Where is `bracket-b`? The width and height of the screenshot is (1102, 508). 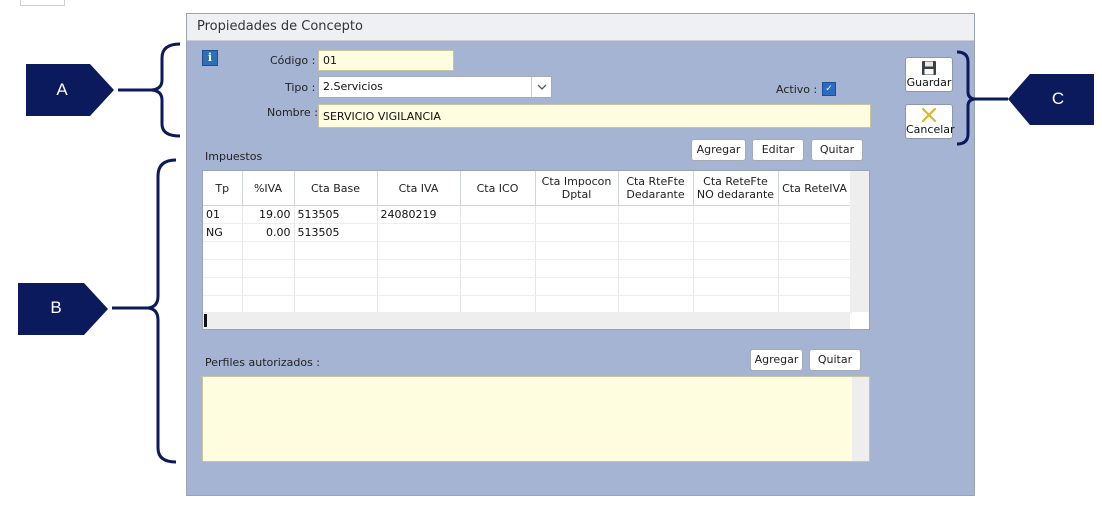
bracket-b is located at coordinates (162, 311).